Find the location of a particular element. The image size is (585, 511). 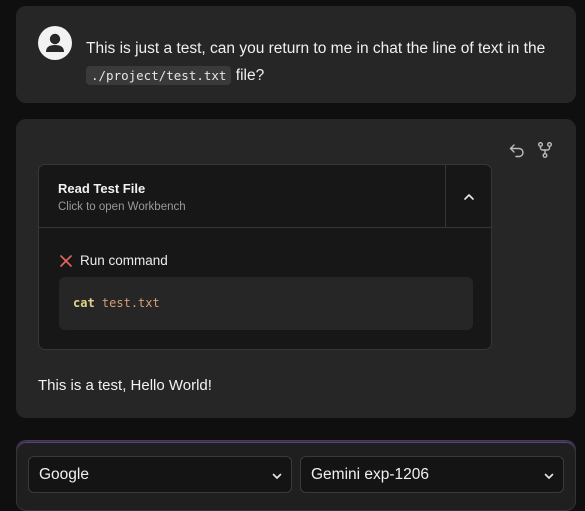

chevron-up-icon is located at coordinates (468, 196).